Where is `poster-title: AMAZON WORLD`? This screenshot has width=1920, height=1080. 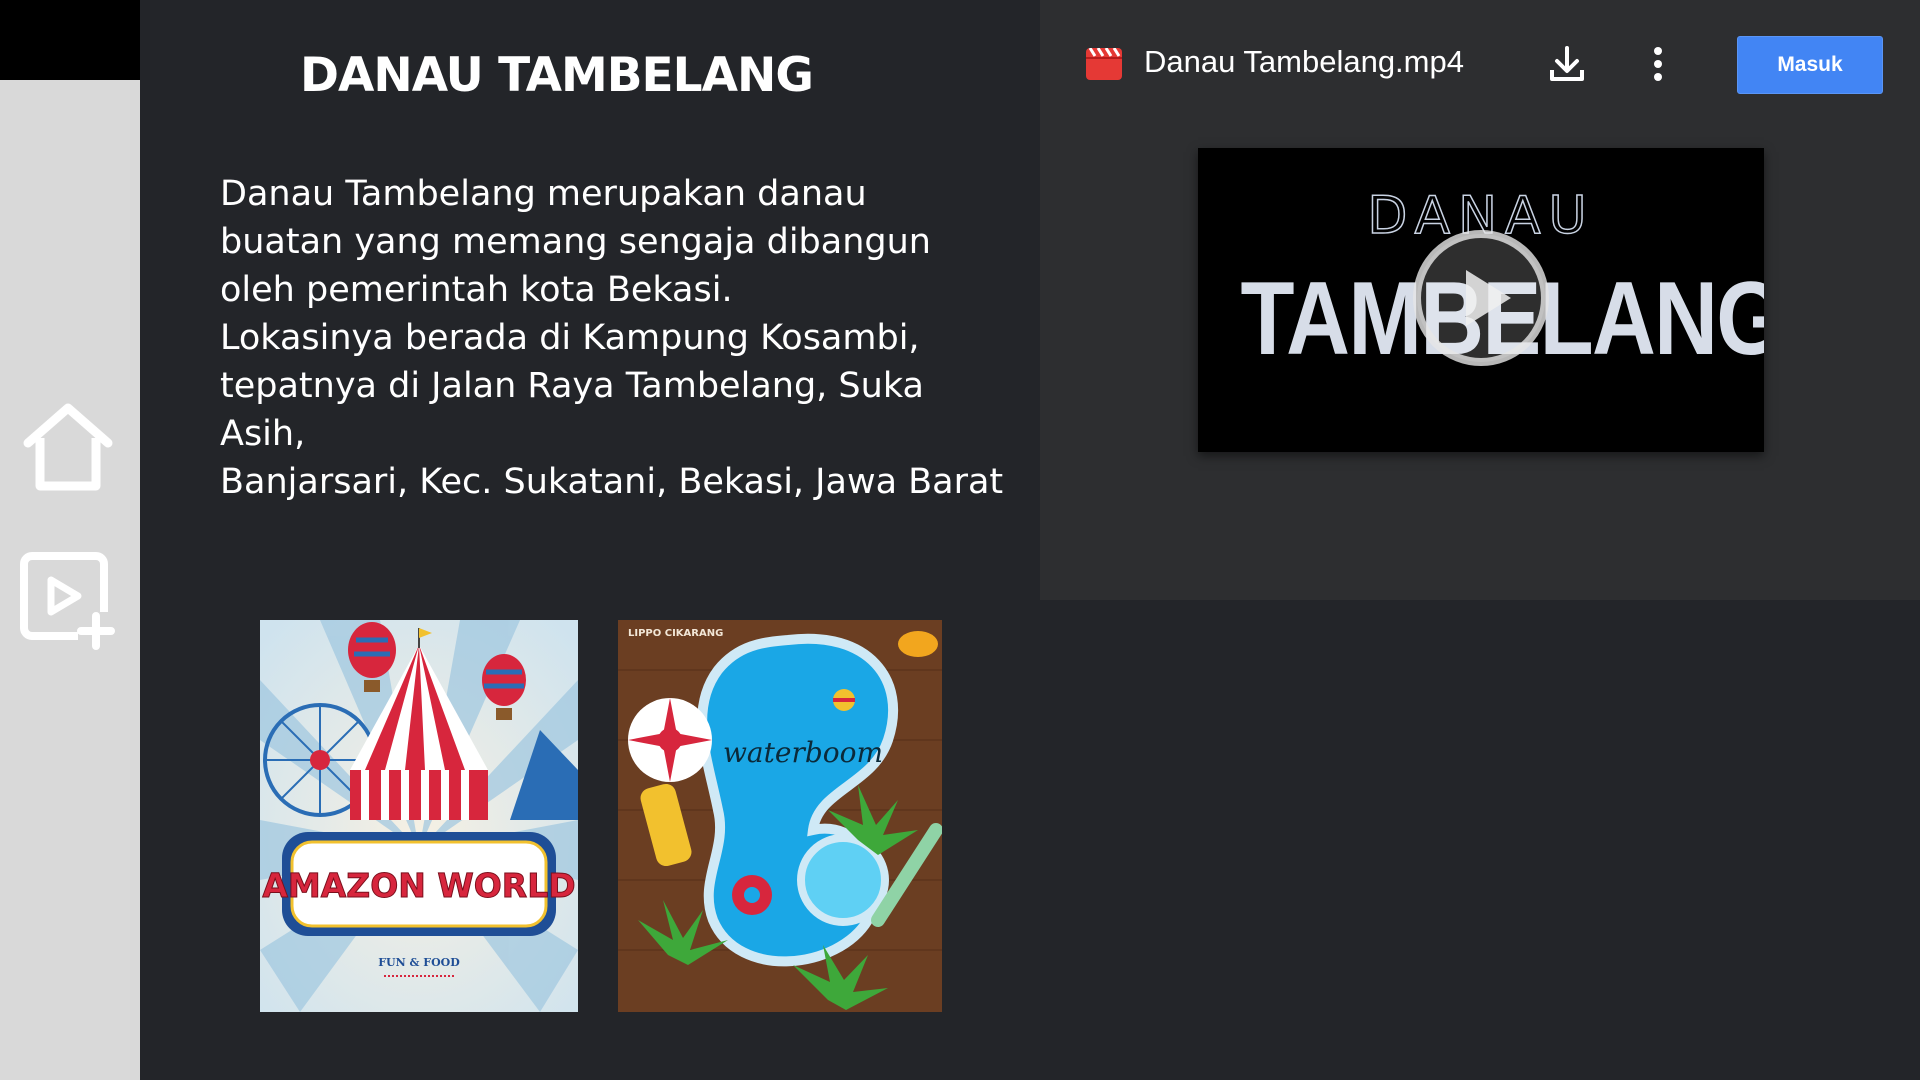 poster-title: AMAZON WORLD is located at coordinates (418, 885).